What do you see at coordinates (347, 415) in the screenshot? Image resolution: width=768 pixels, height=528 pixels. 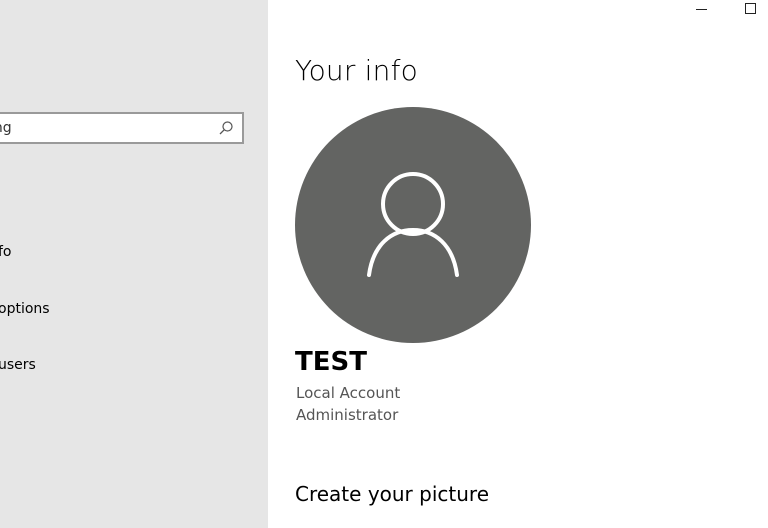 I see `account-role: Administrator` at bounding box center [347, 415].